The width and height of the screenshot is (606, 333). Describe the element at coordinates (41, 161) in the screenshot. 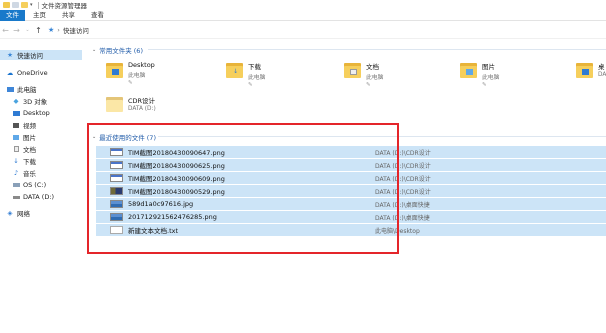

I see `sidebar-item-downloads: ↓ 下载` at that location.